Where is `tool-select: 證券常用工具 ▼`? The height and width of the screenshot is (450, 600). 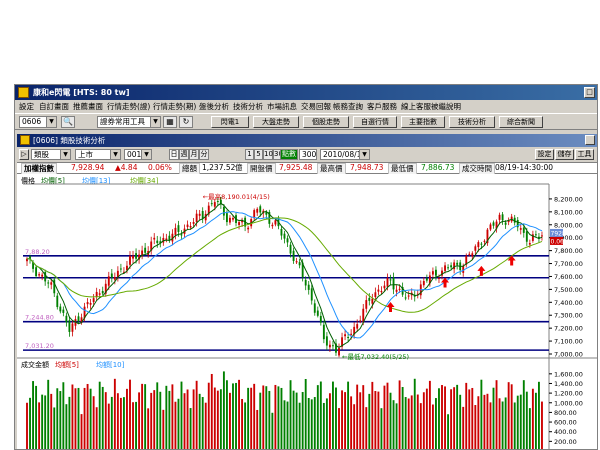 tool-select: 證券常用工具 ▼ is located at coordinates (129, 122).